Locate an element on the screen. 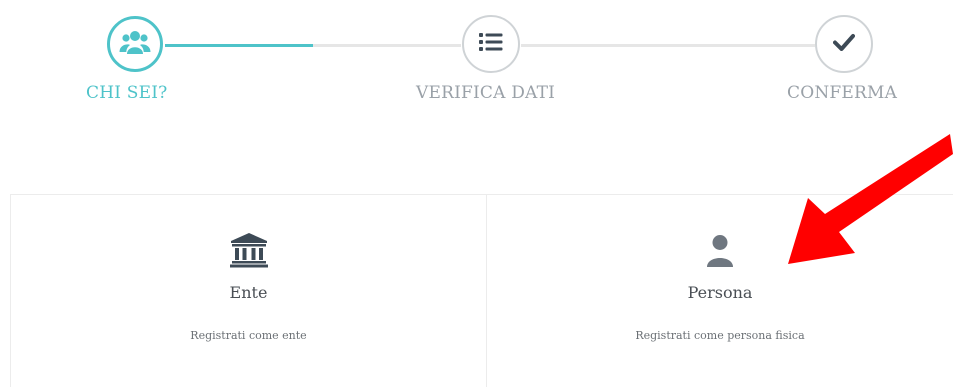 This screenshot has height=387, width=953. step-connector-pending is located at coordinates (387, 45).